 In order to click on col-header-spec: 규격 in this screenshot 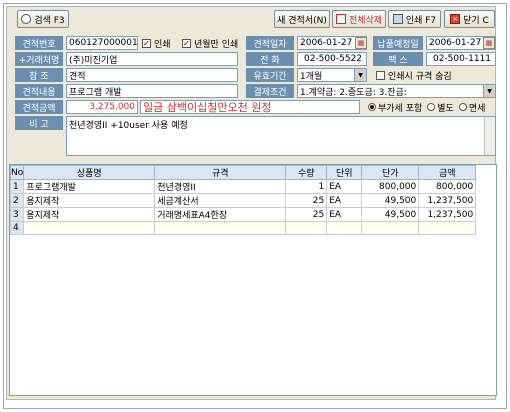, I will do `click(220, 172)`.